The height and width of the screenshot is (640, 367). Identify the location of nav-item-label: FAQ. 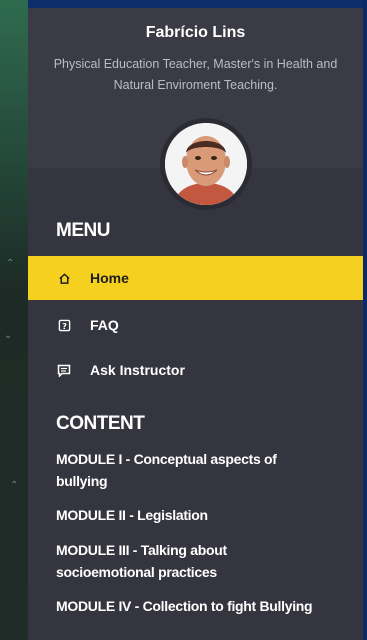
(104, 325).